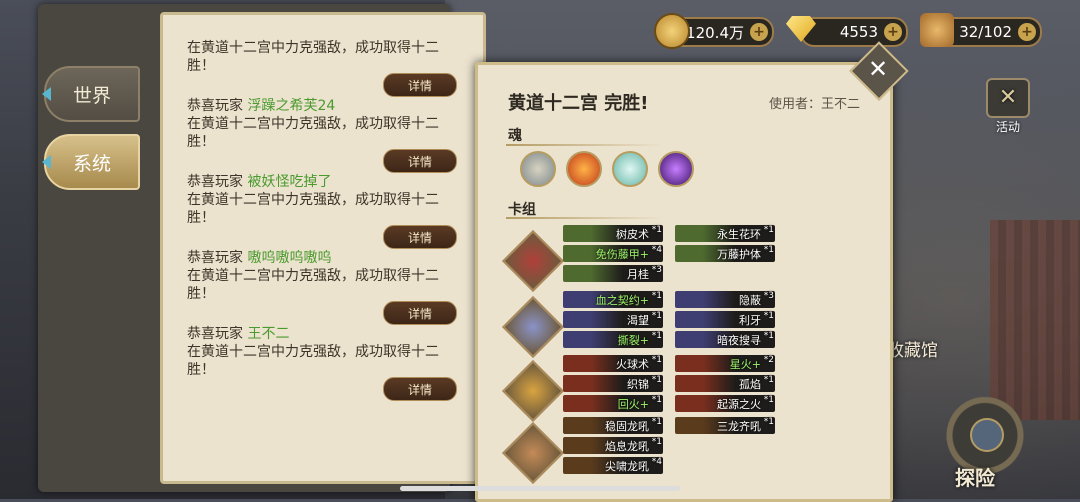 The width and height of the screenshot is (1080, 502). I want to click on card-name: 树皮术, so click(632, 234).